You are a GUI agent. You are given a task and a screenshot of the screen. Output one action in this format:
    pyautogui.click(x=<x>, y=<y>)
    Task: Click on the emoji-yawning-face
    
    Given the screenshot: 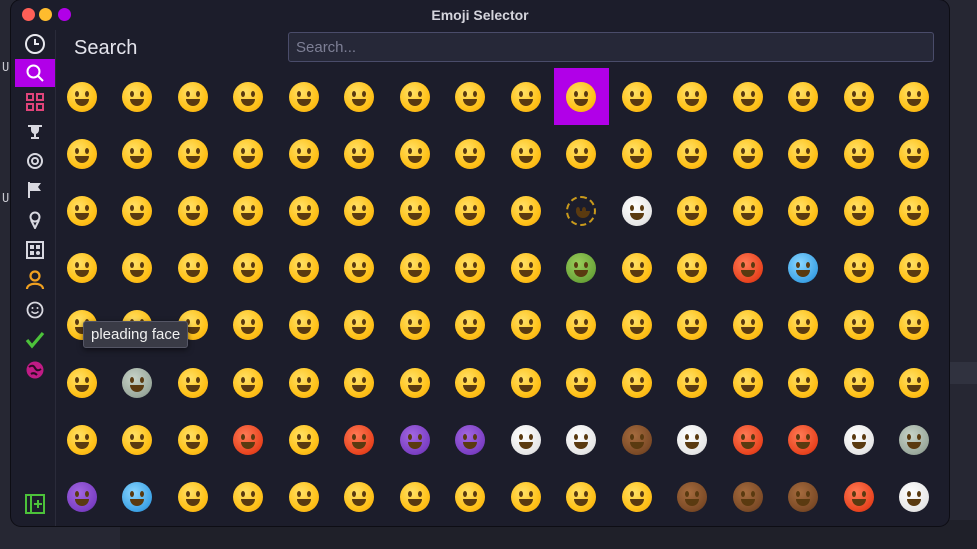 What is the action you would take?
    pyautogui.click(x=138, y=439)
    